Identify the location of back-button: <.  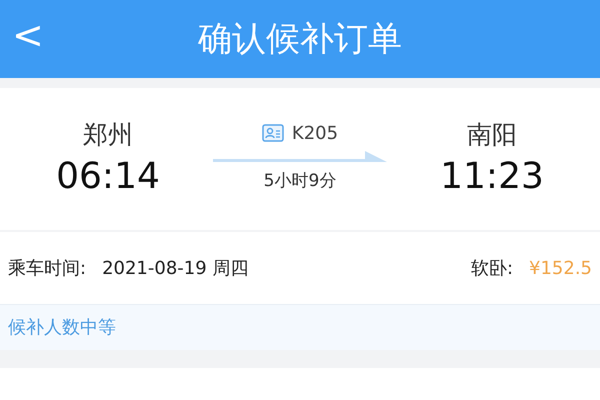
(28, 35).